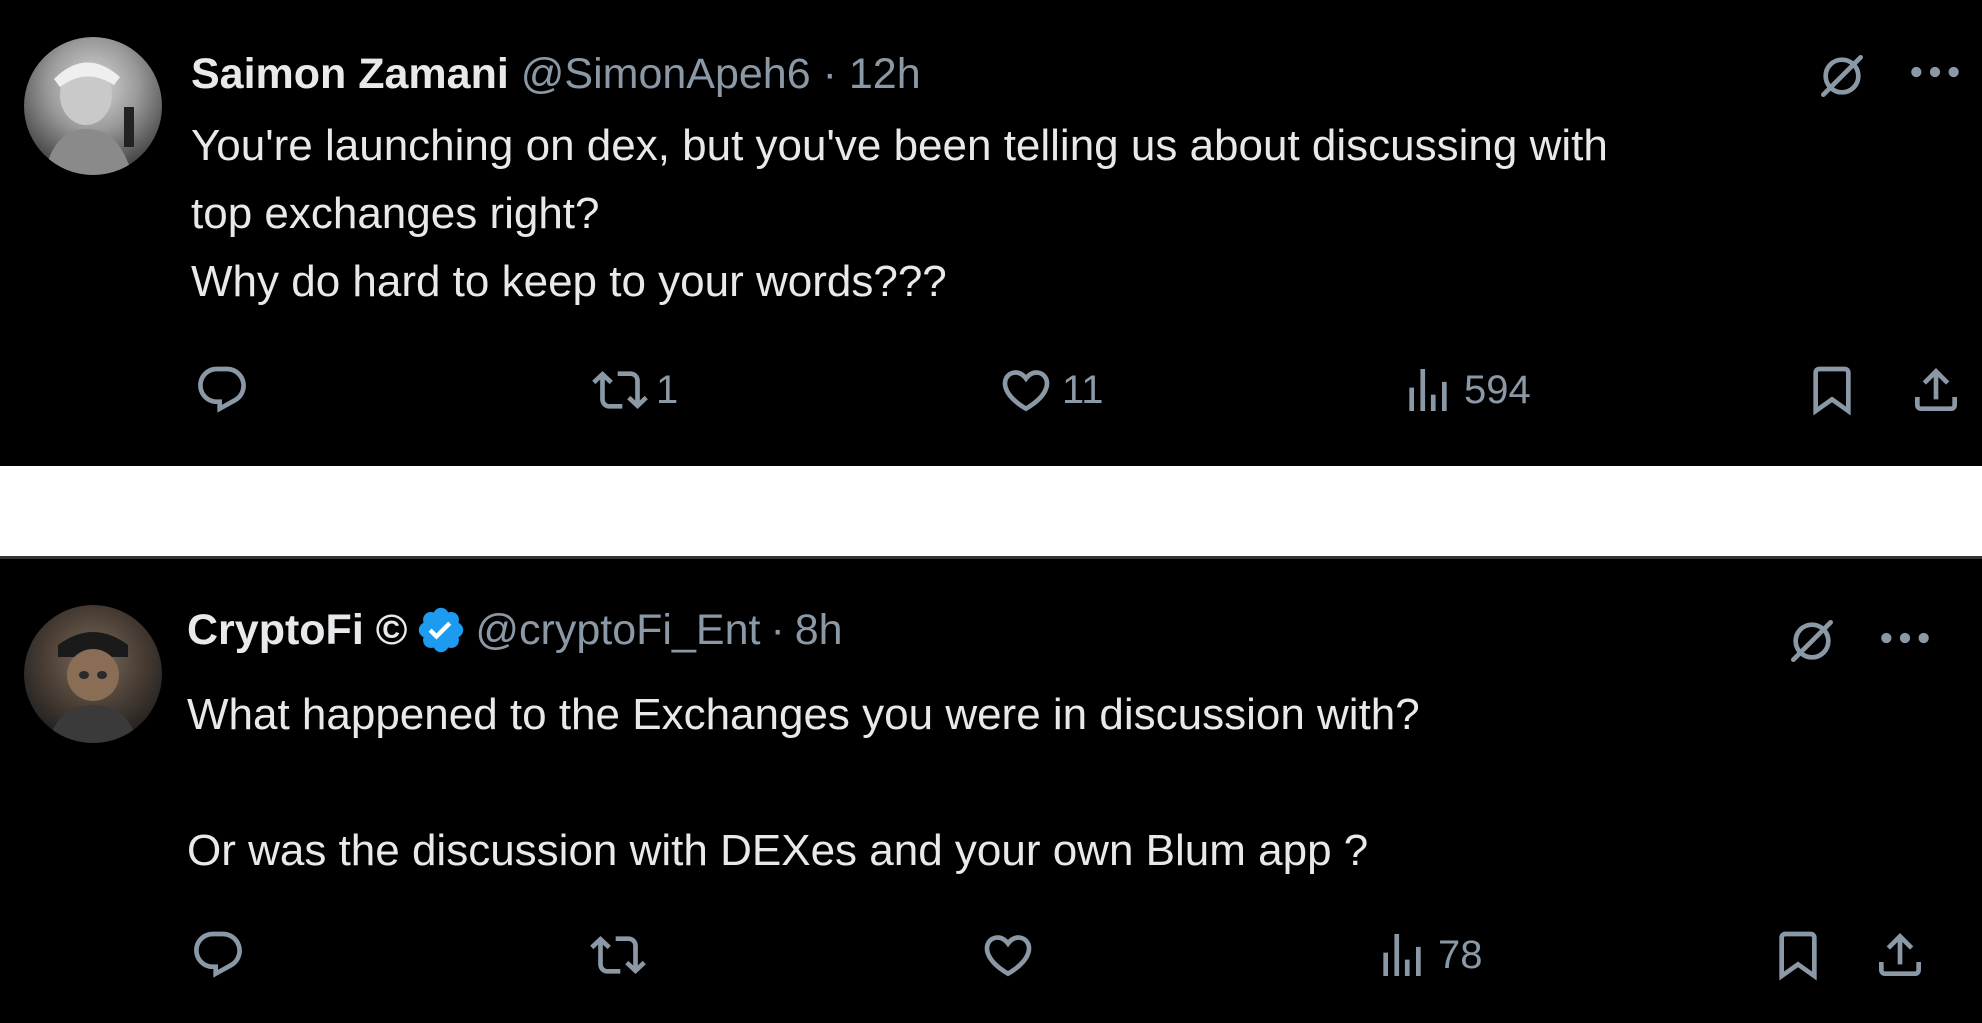 Image resolution: width=1982 pixels, height=1023 pixels. Describe the element at coordinates (667, 390) in the screenshot. I see `retweet-count: 1` at that location.